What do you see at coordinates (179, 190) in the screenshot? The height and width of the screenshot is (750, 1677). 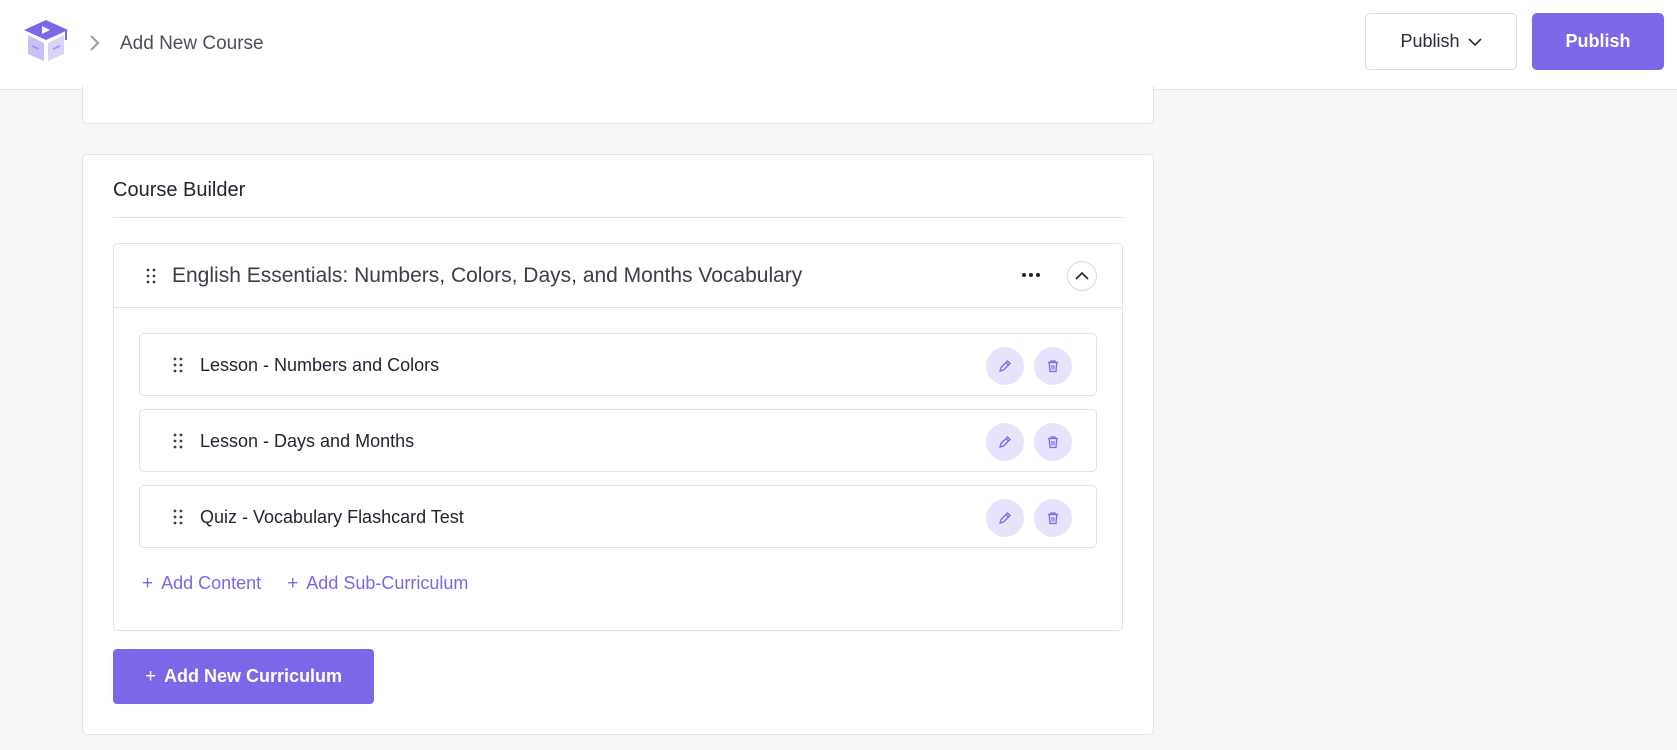 I see `course-builder-title: Course Builder` at bounding box center [179, 190].